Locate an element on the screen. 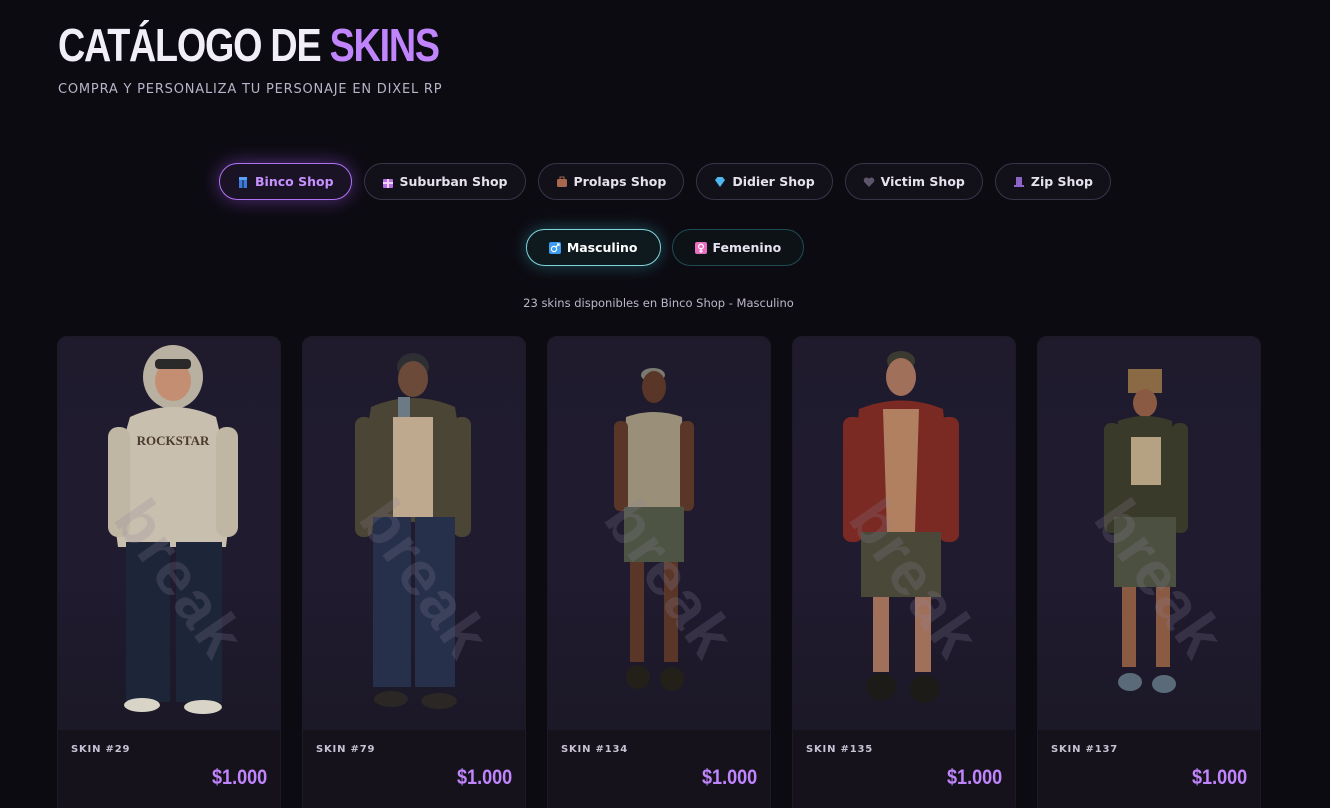 This screenshot has width=1330, height=808. tab-label: Zip Shop is located at coordinates (1061, 181).